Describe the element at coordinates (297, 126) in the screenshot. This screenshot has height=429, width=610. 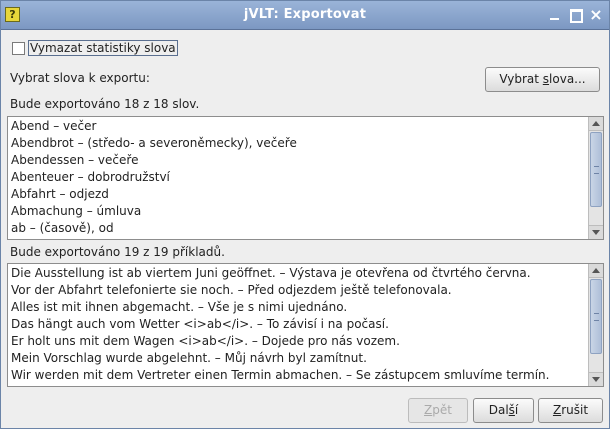
I see `list-item: Abend – večer` at that location.